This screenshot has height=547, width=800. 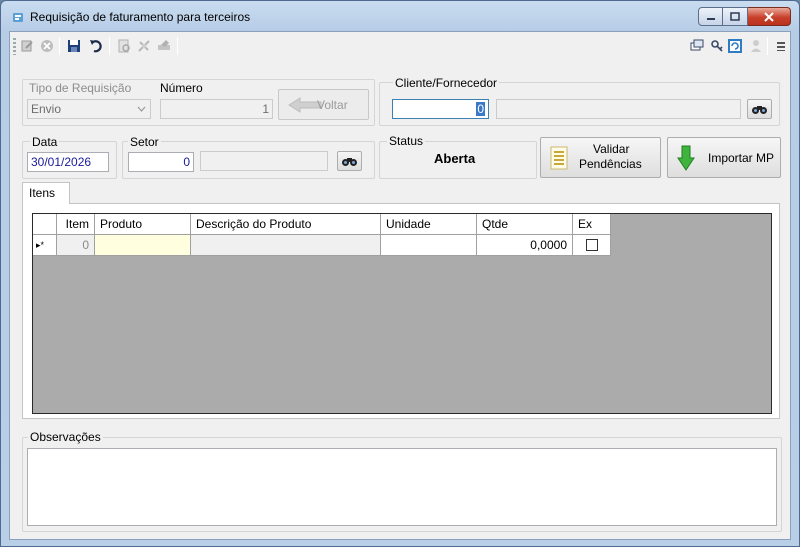 I want to click on grid-col-item: Item, so click(x=76, y=224).